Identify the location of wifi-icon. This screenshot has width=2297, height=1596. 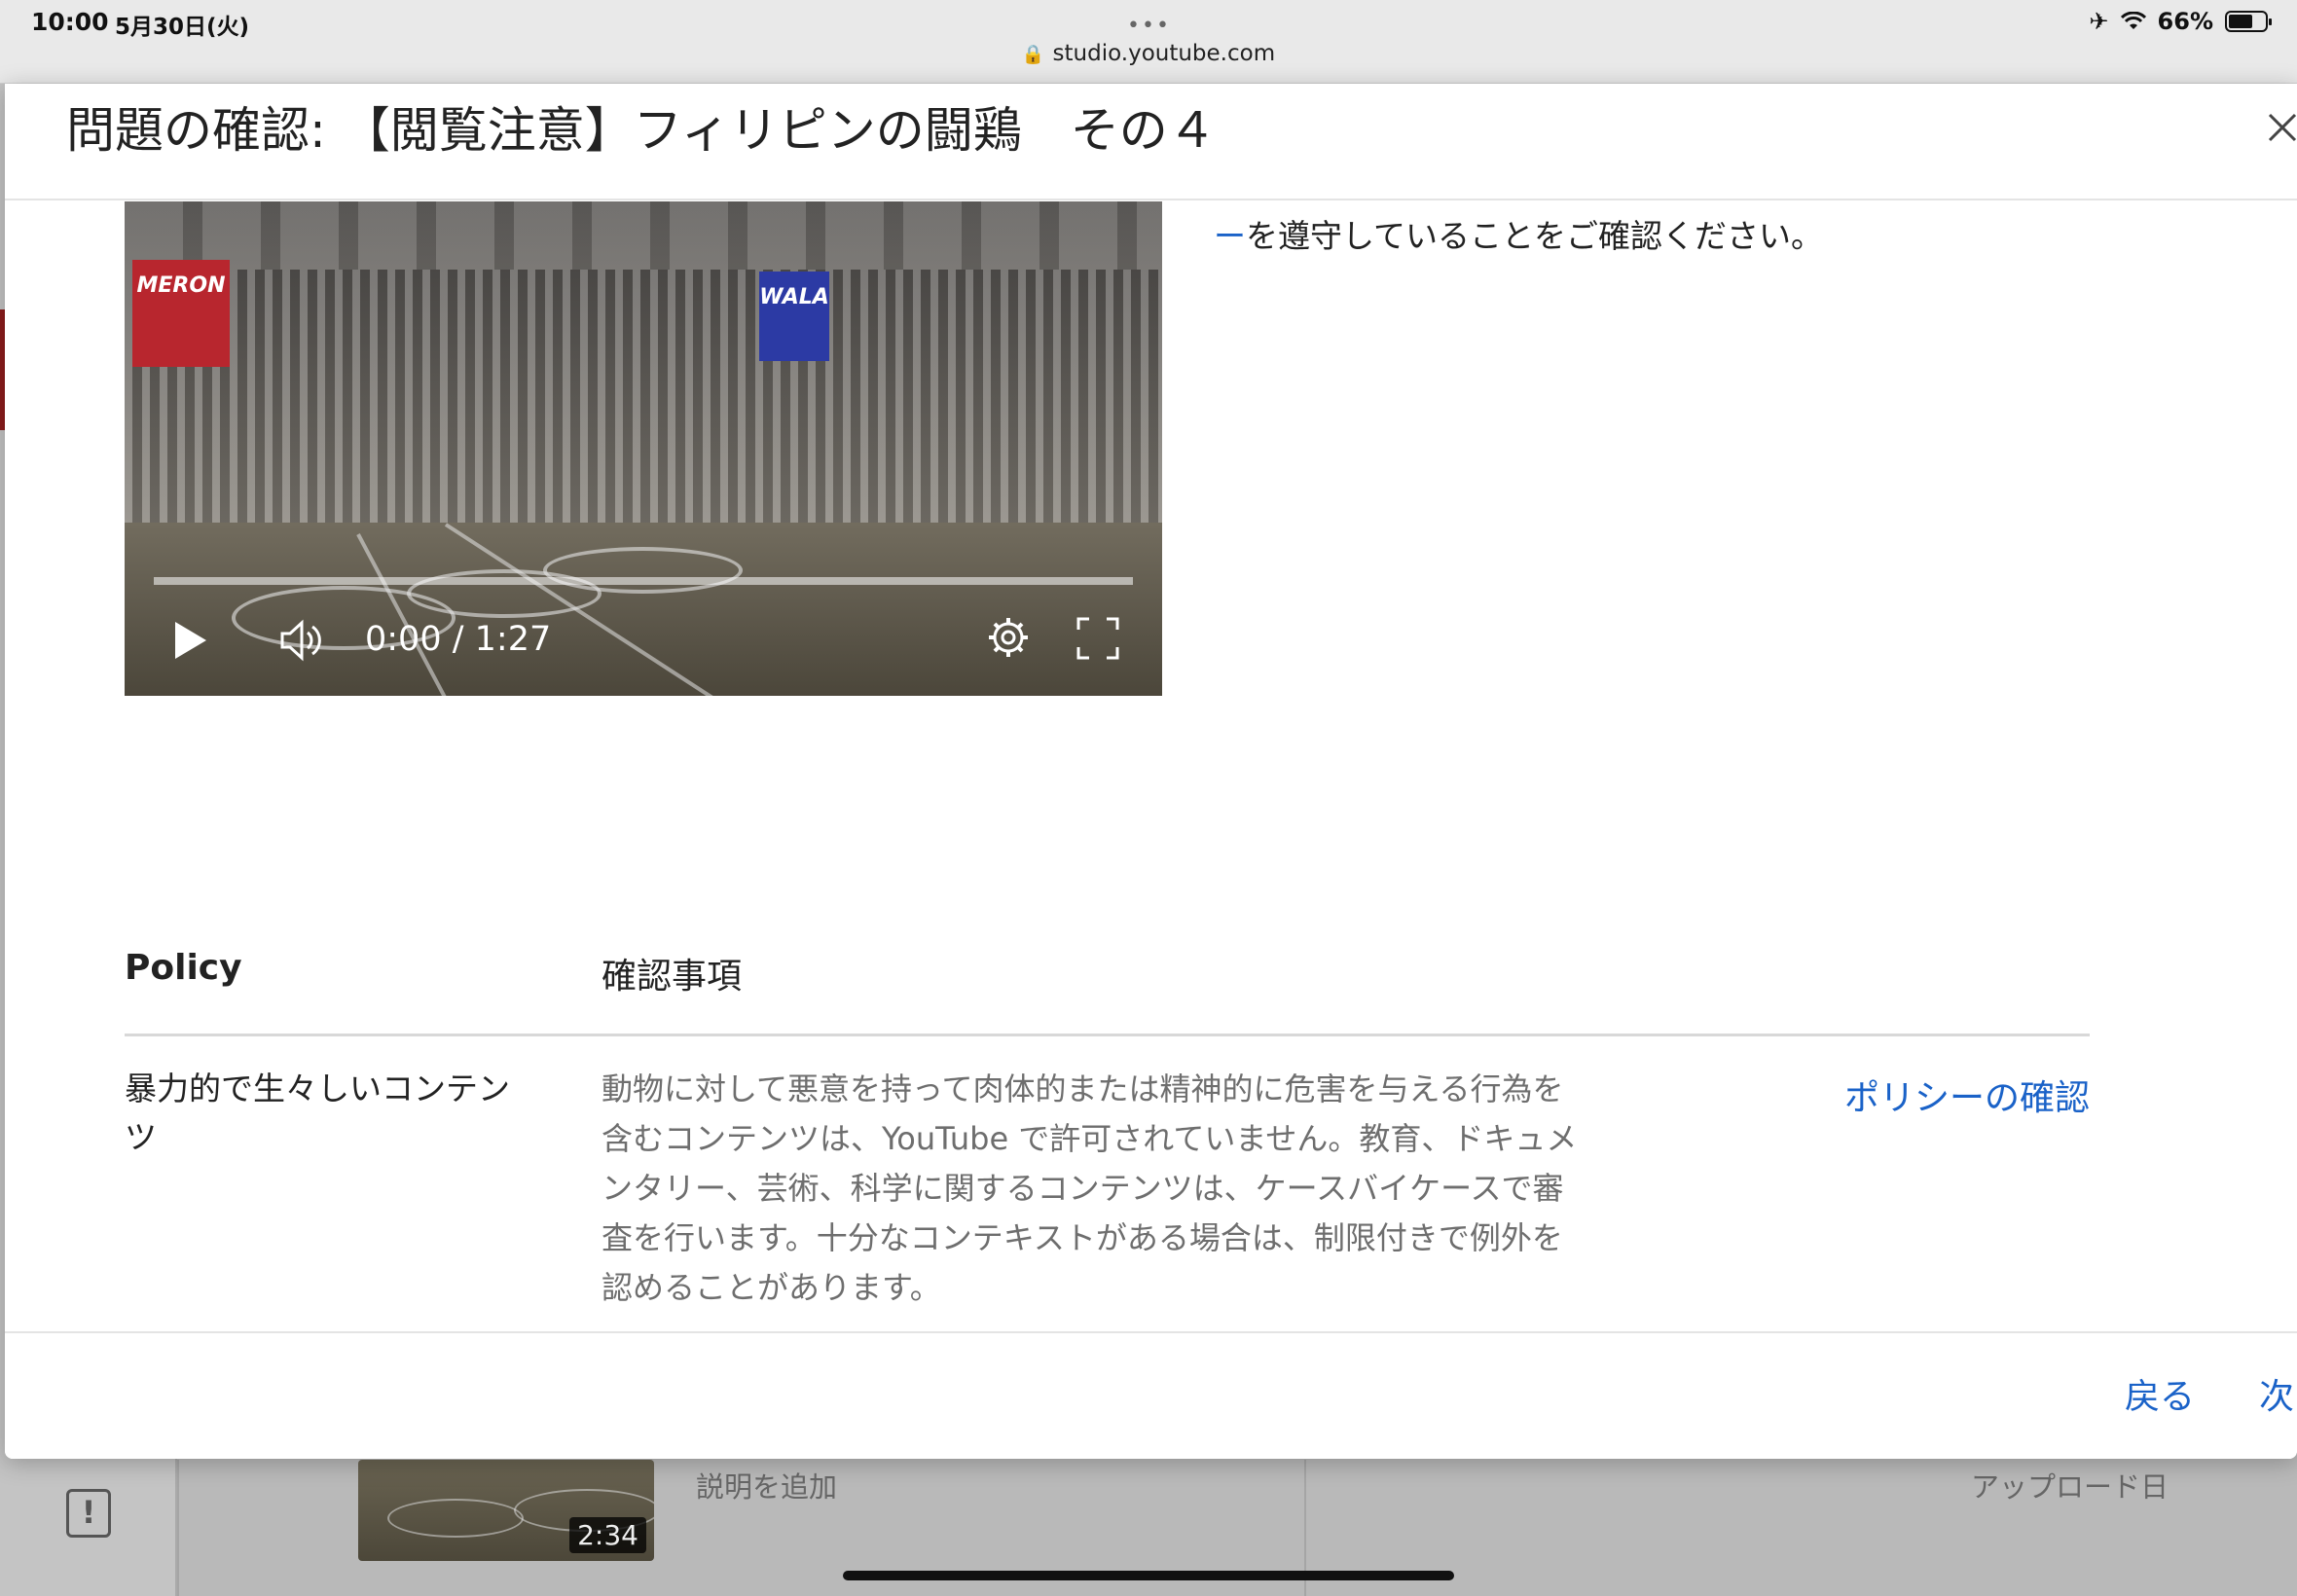
(2133, 20).